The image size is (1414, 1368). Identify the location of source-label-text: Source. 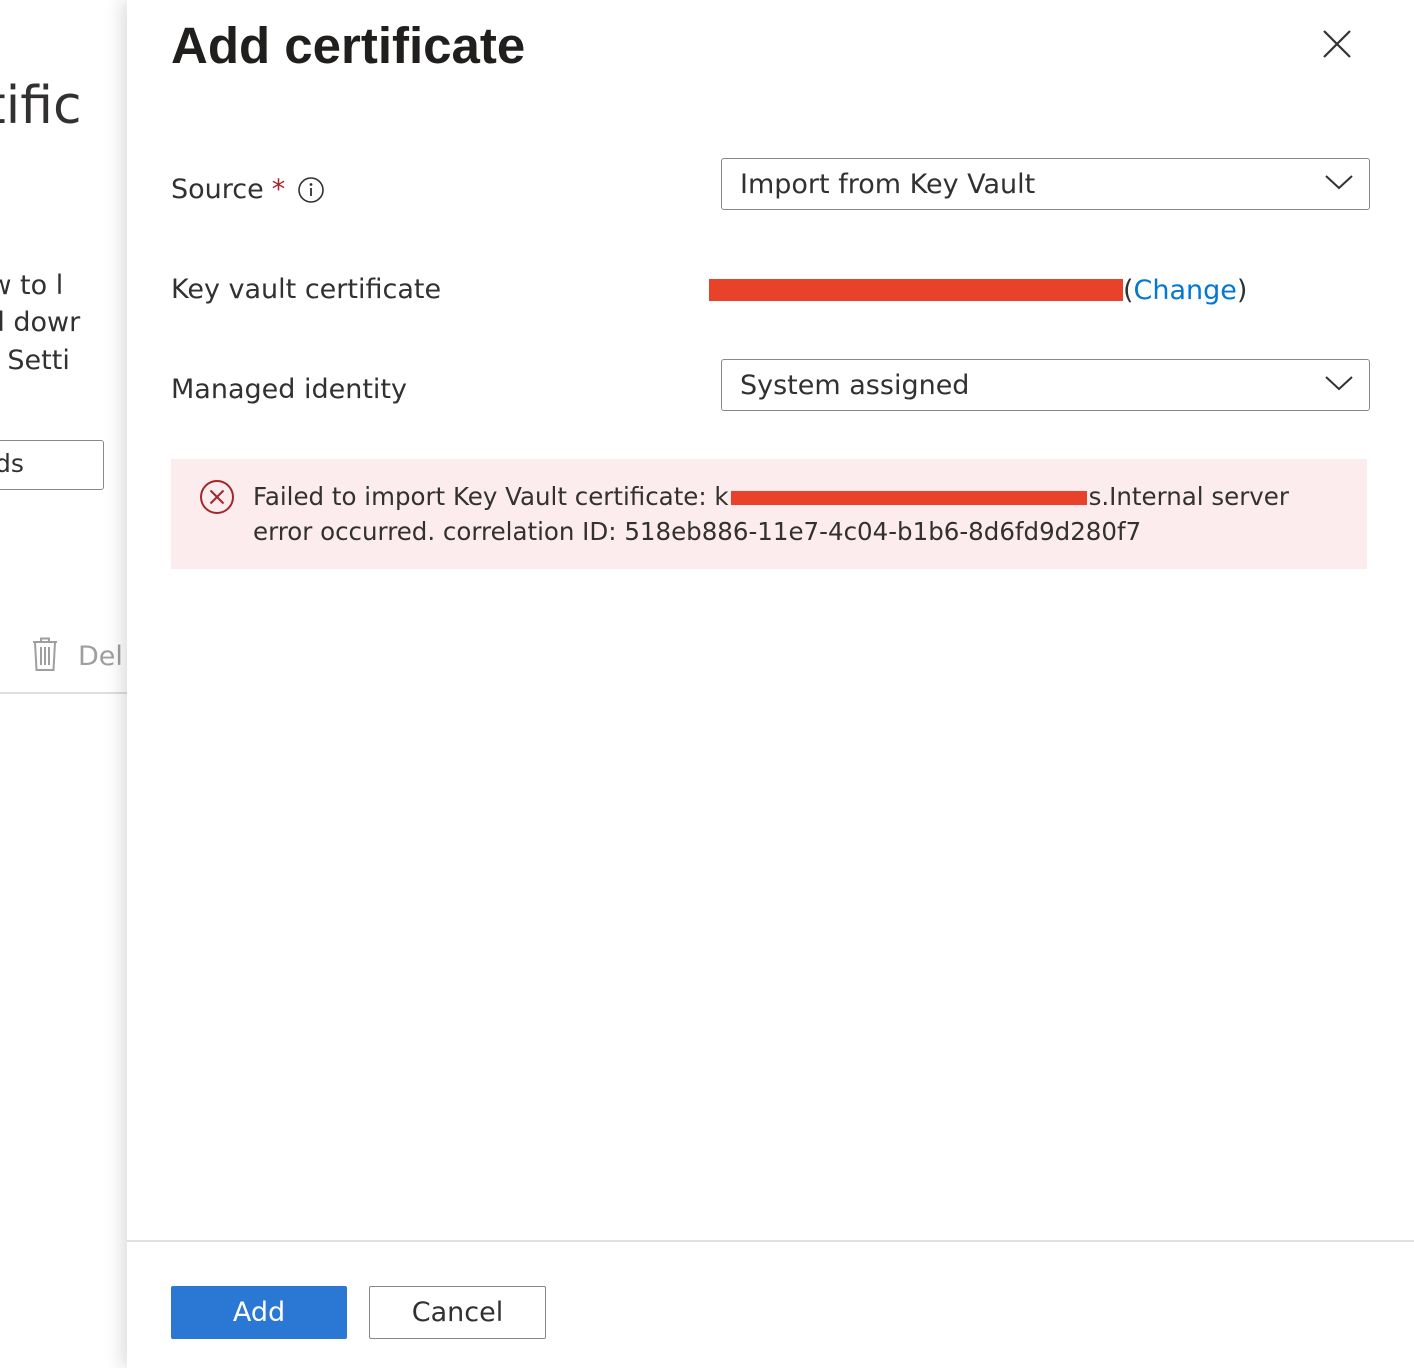
(217, 189).